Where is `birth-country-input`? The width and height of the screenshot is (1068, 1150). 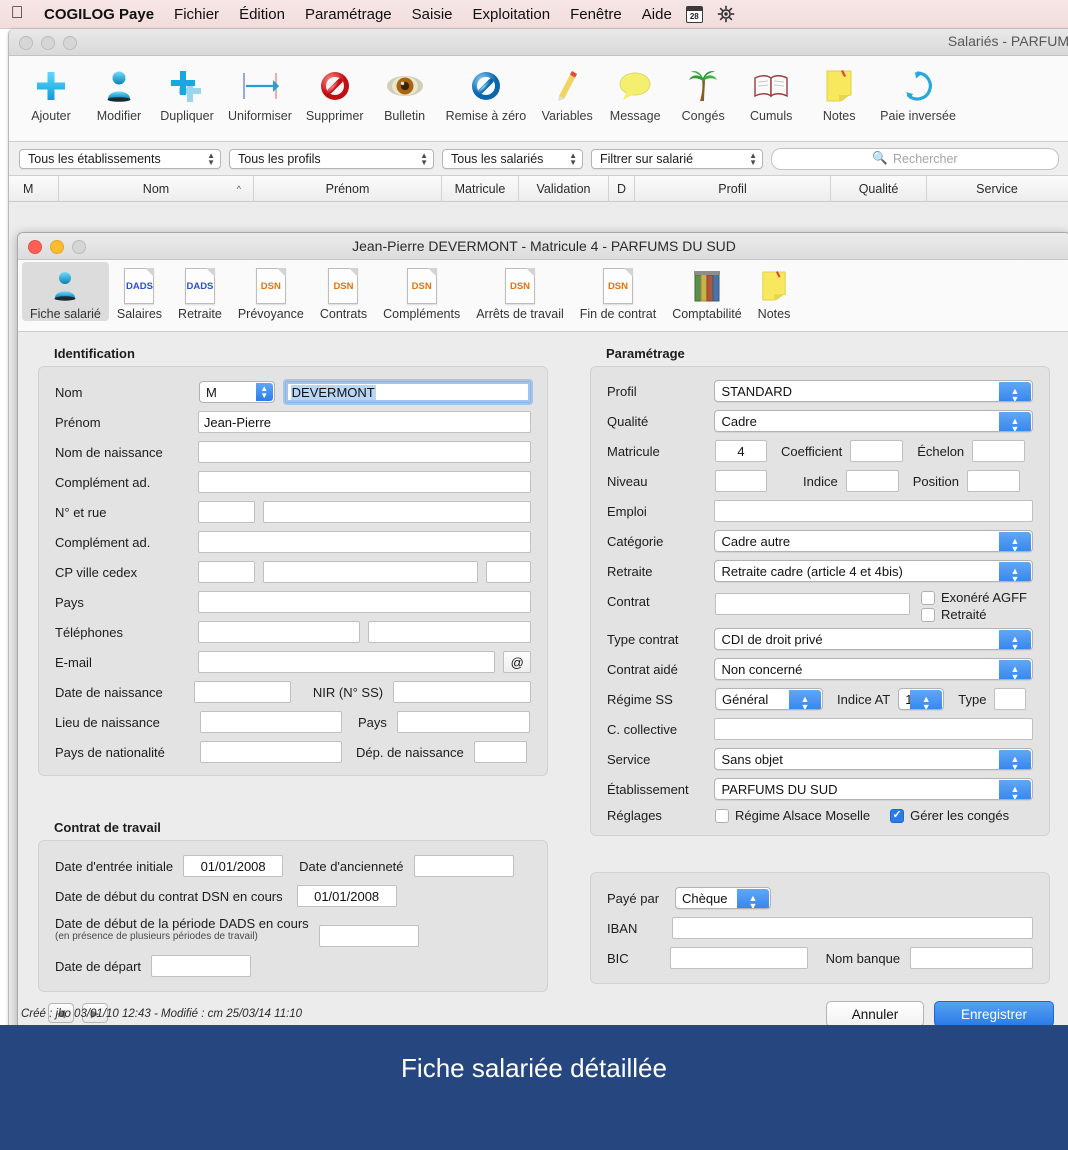
birth-country-input is located at coordinates (463, 722).